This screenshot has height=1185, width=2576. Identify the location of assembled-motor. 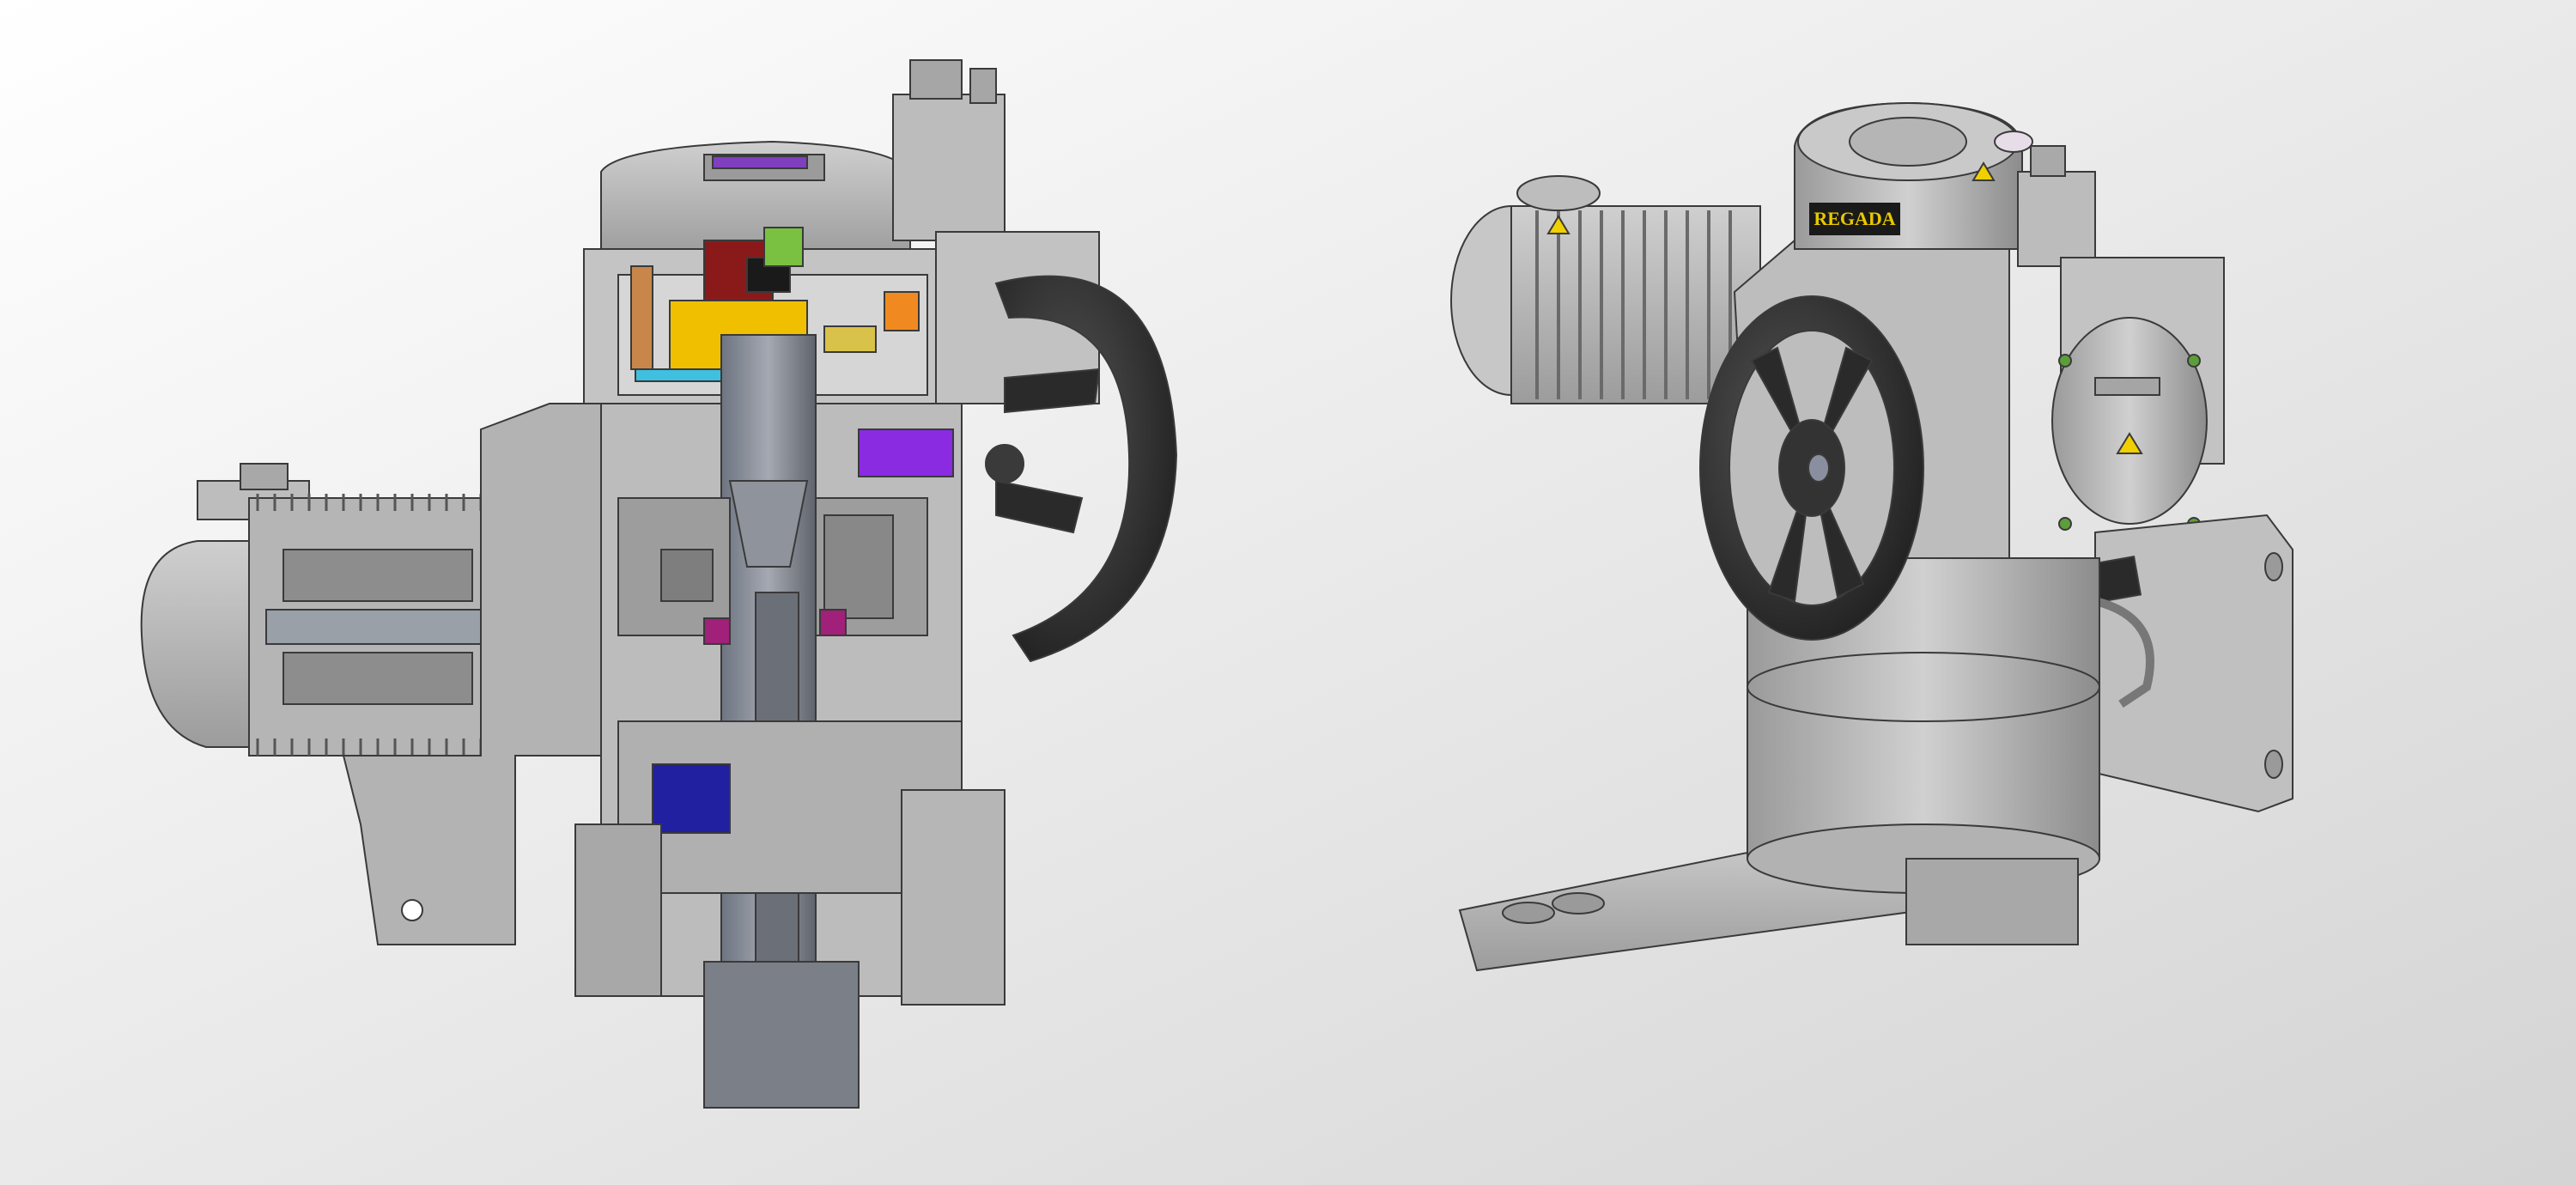
(1605, 289).